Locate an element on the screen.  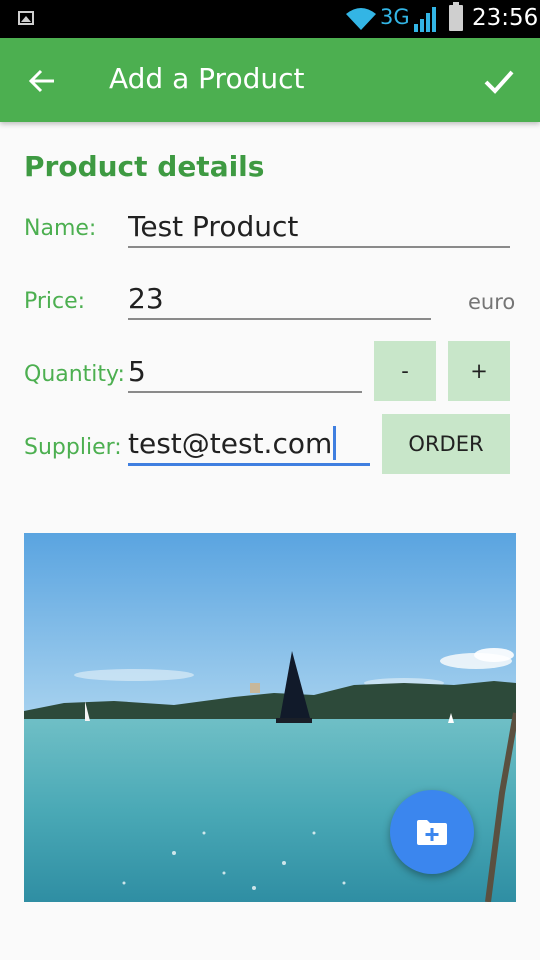
section-title: Product details is located at coordinates (144, 166).